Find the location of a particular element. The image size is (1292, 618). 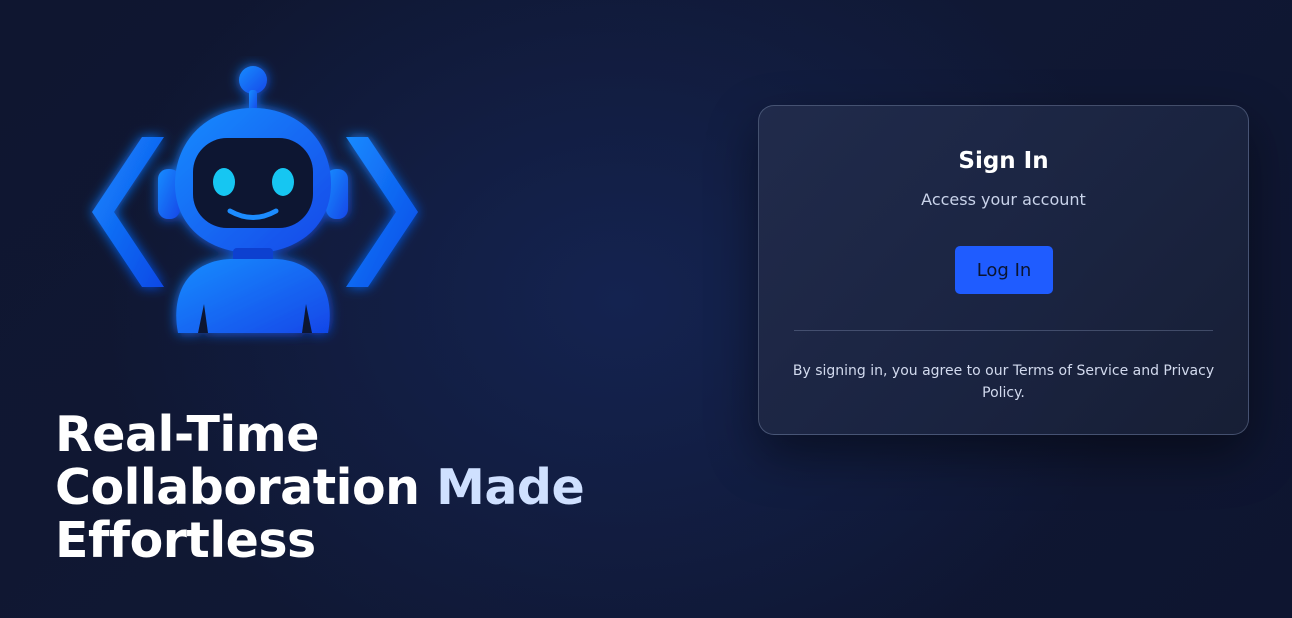

hero-heading-text: Collaboration is located at coordinates (246, 487).